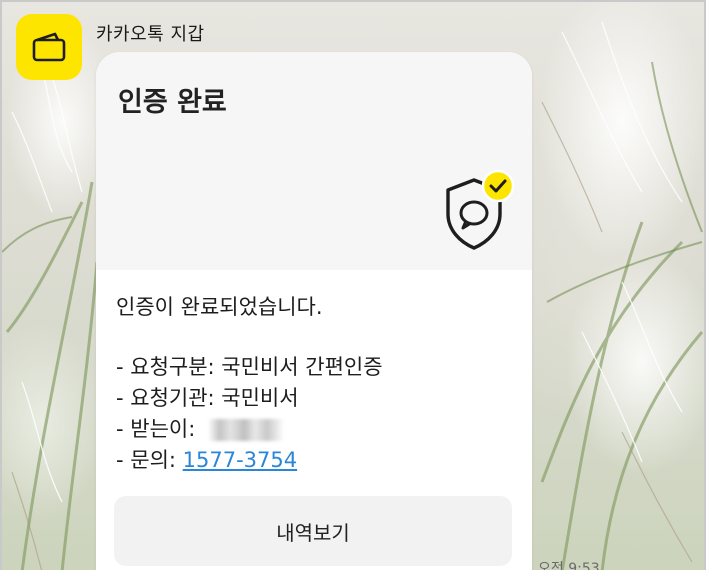 This screenshot has height=570, width=706. What do you see at coordinates (169, 367) in the screenshot?
I see `detail-label: - 요청구분:` at bounding box center [169, 367].